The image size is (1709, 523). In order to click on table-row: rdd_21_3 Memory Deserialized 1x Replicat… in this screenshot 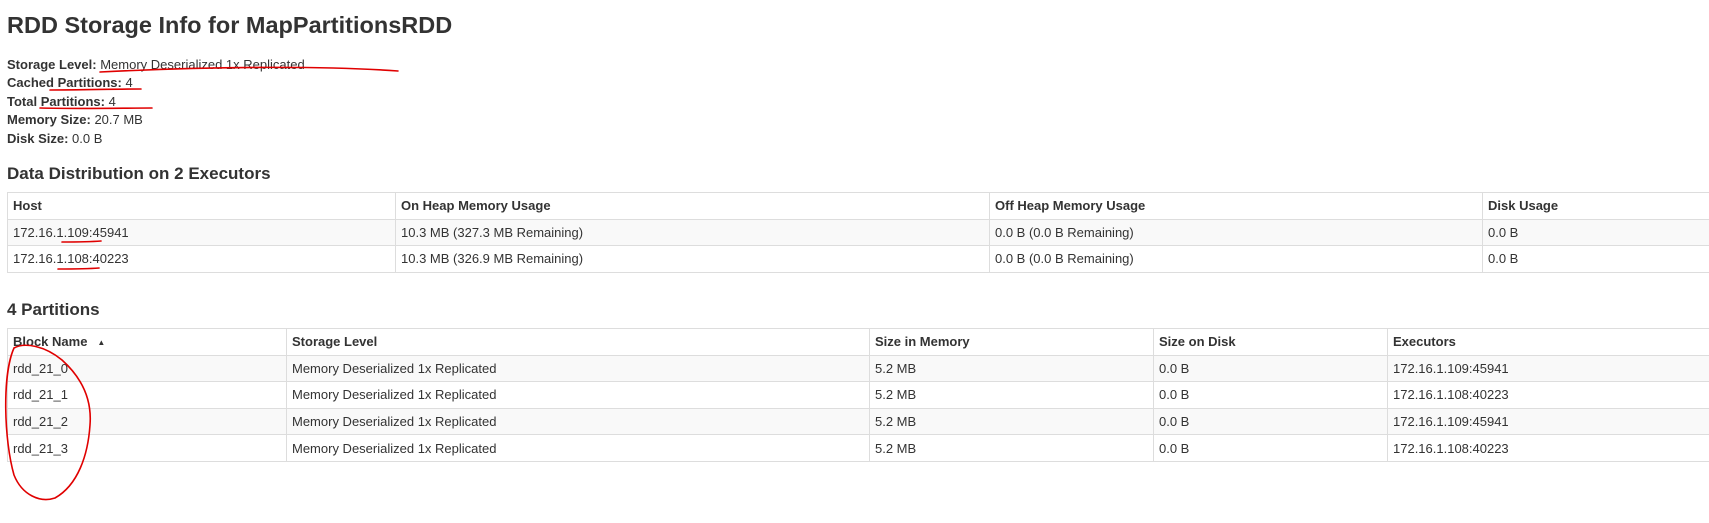, I will do `click(858, 448)`.